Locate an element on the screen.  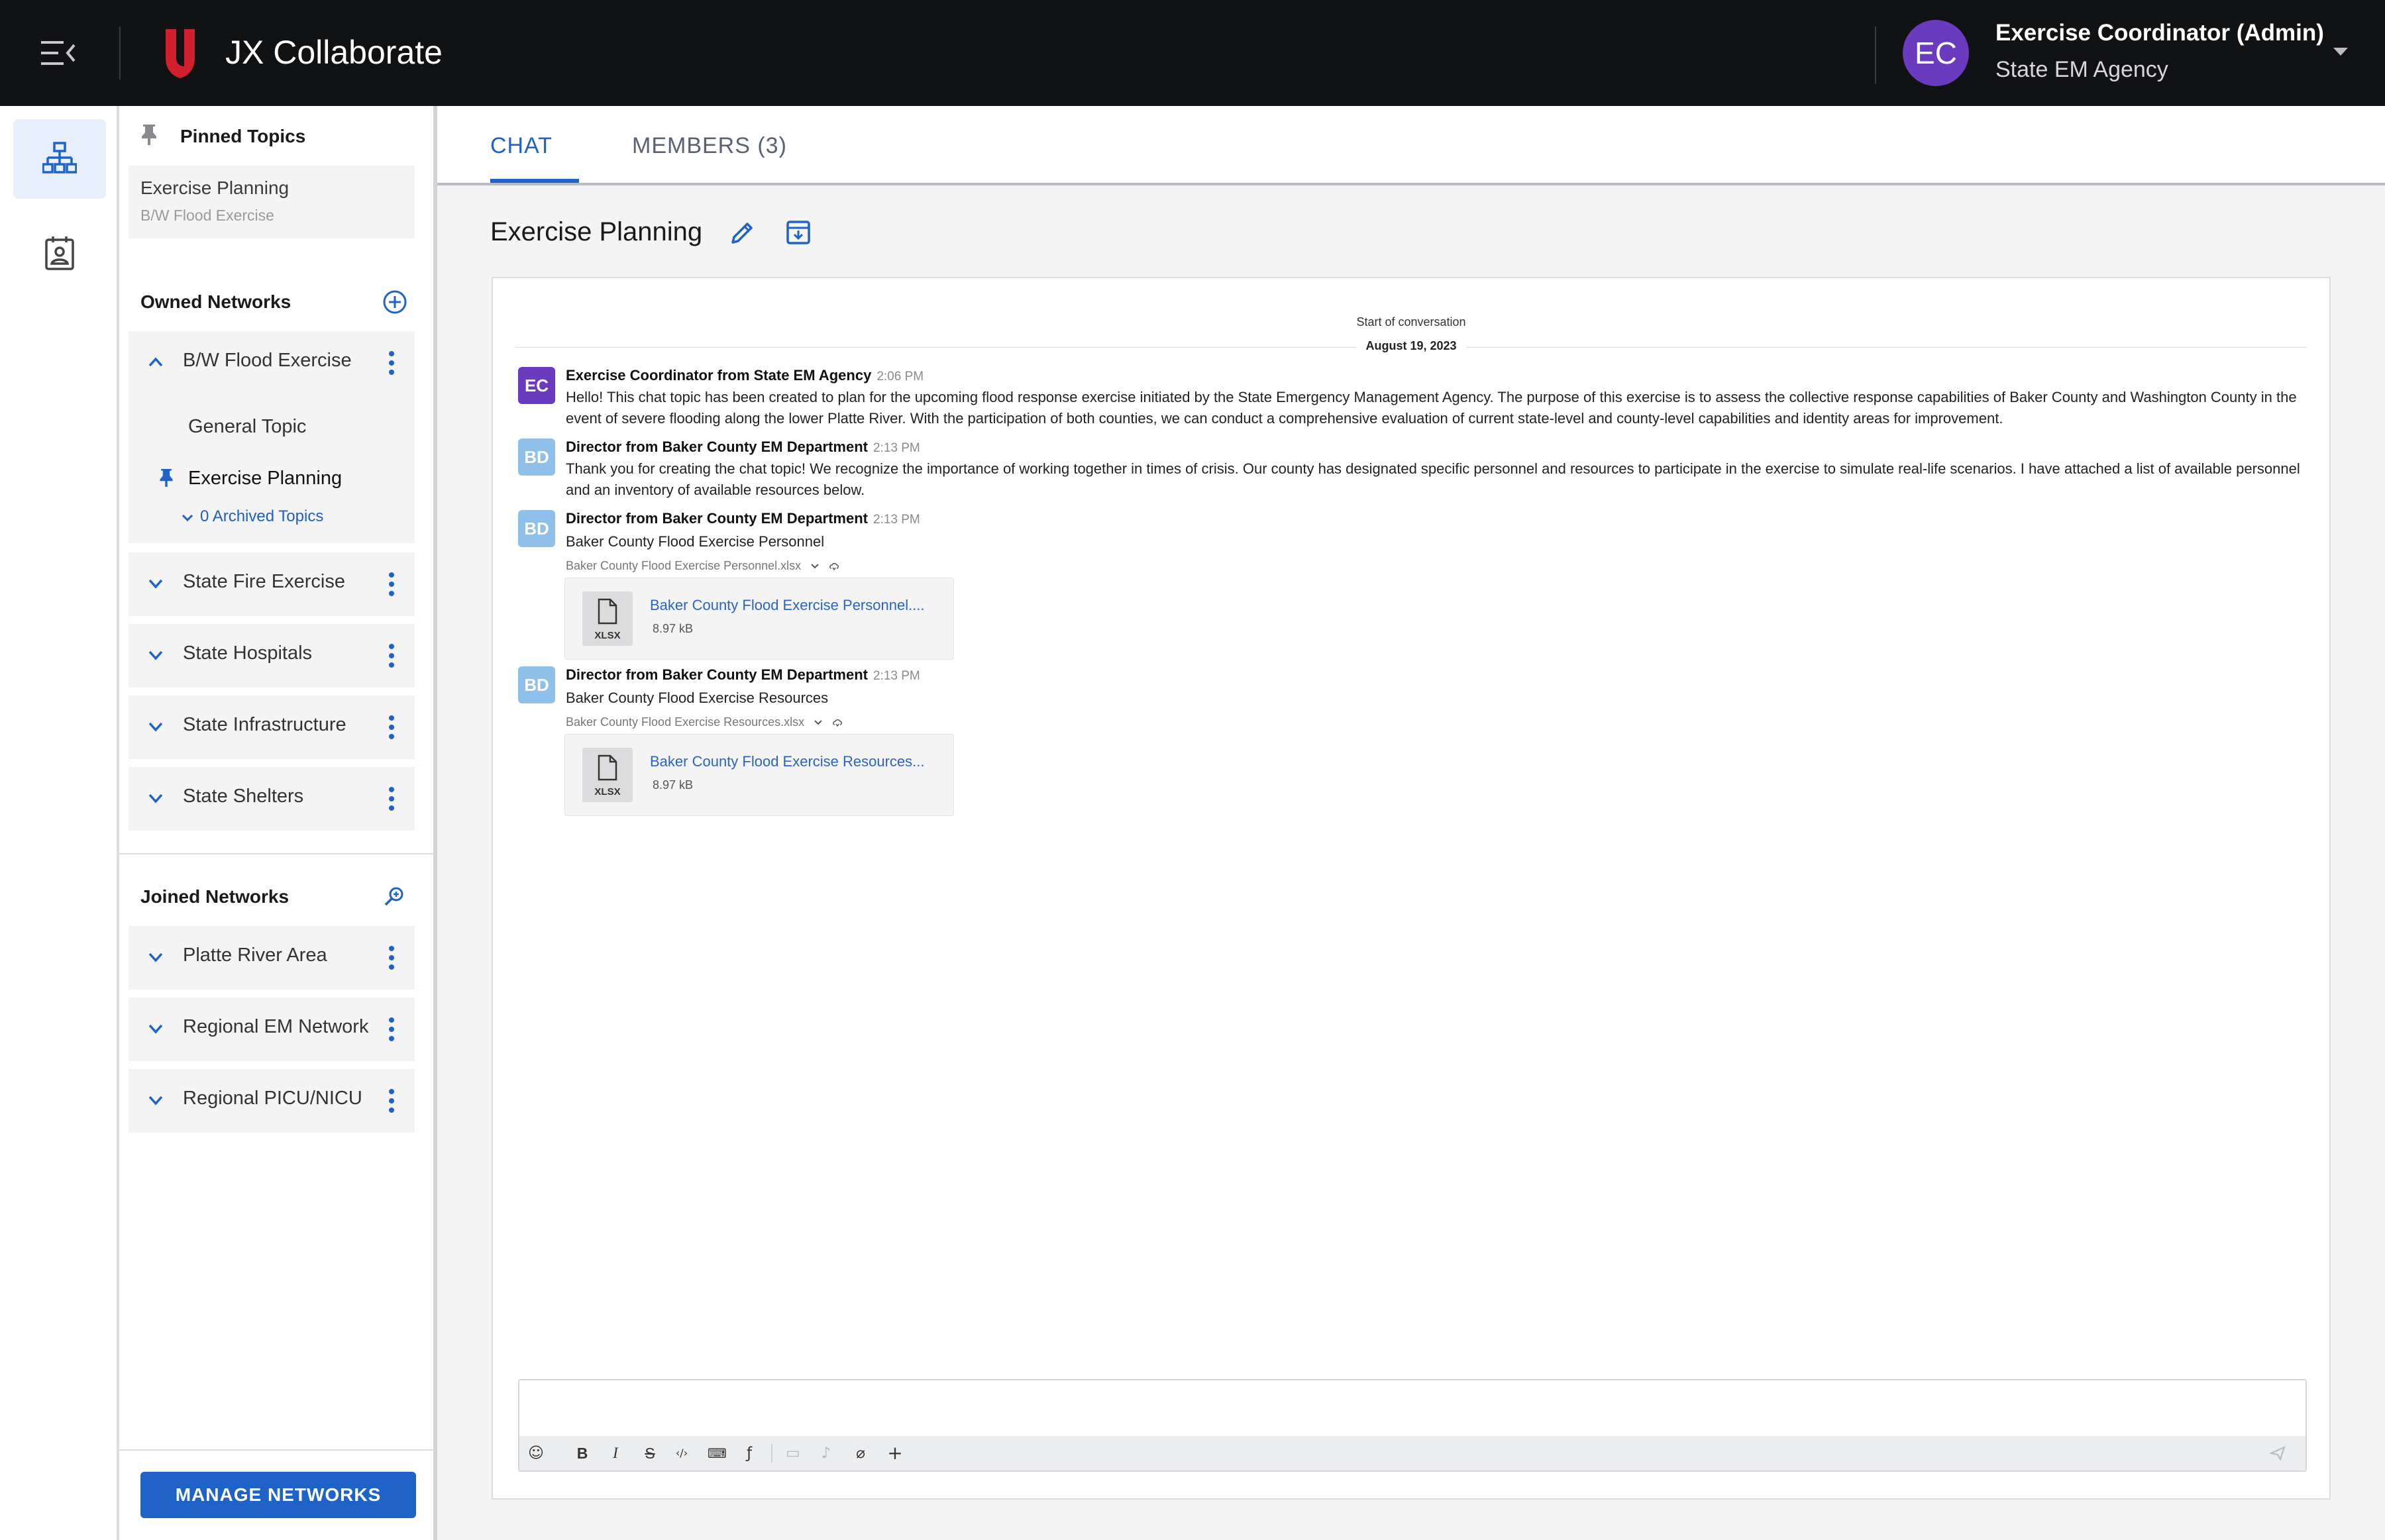
avatar: EC is located at coordinates (536, 385).